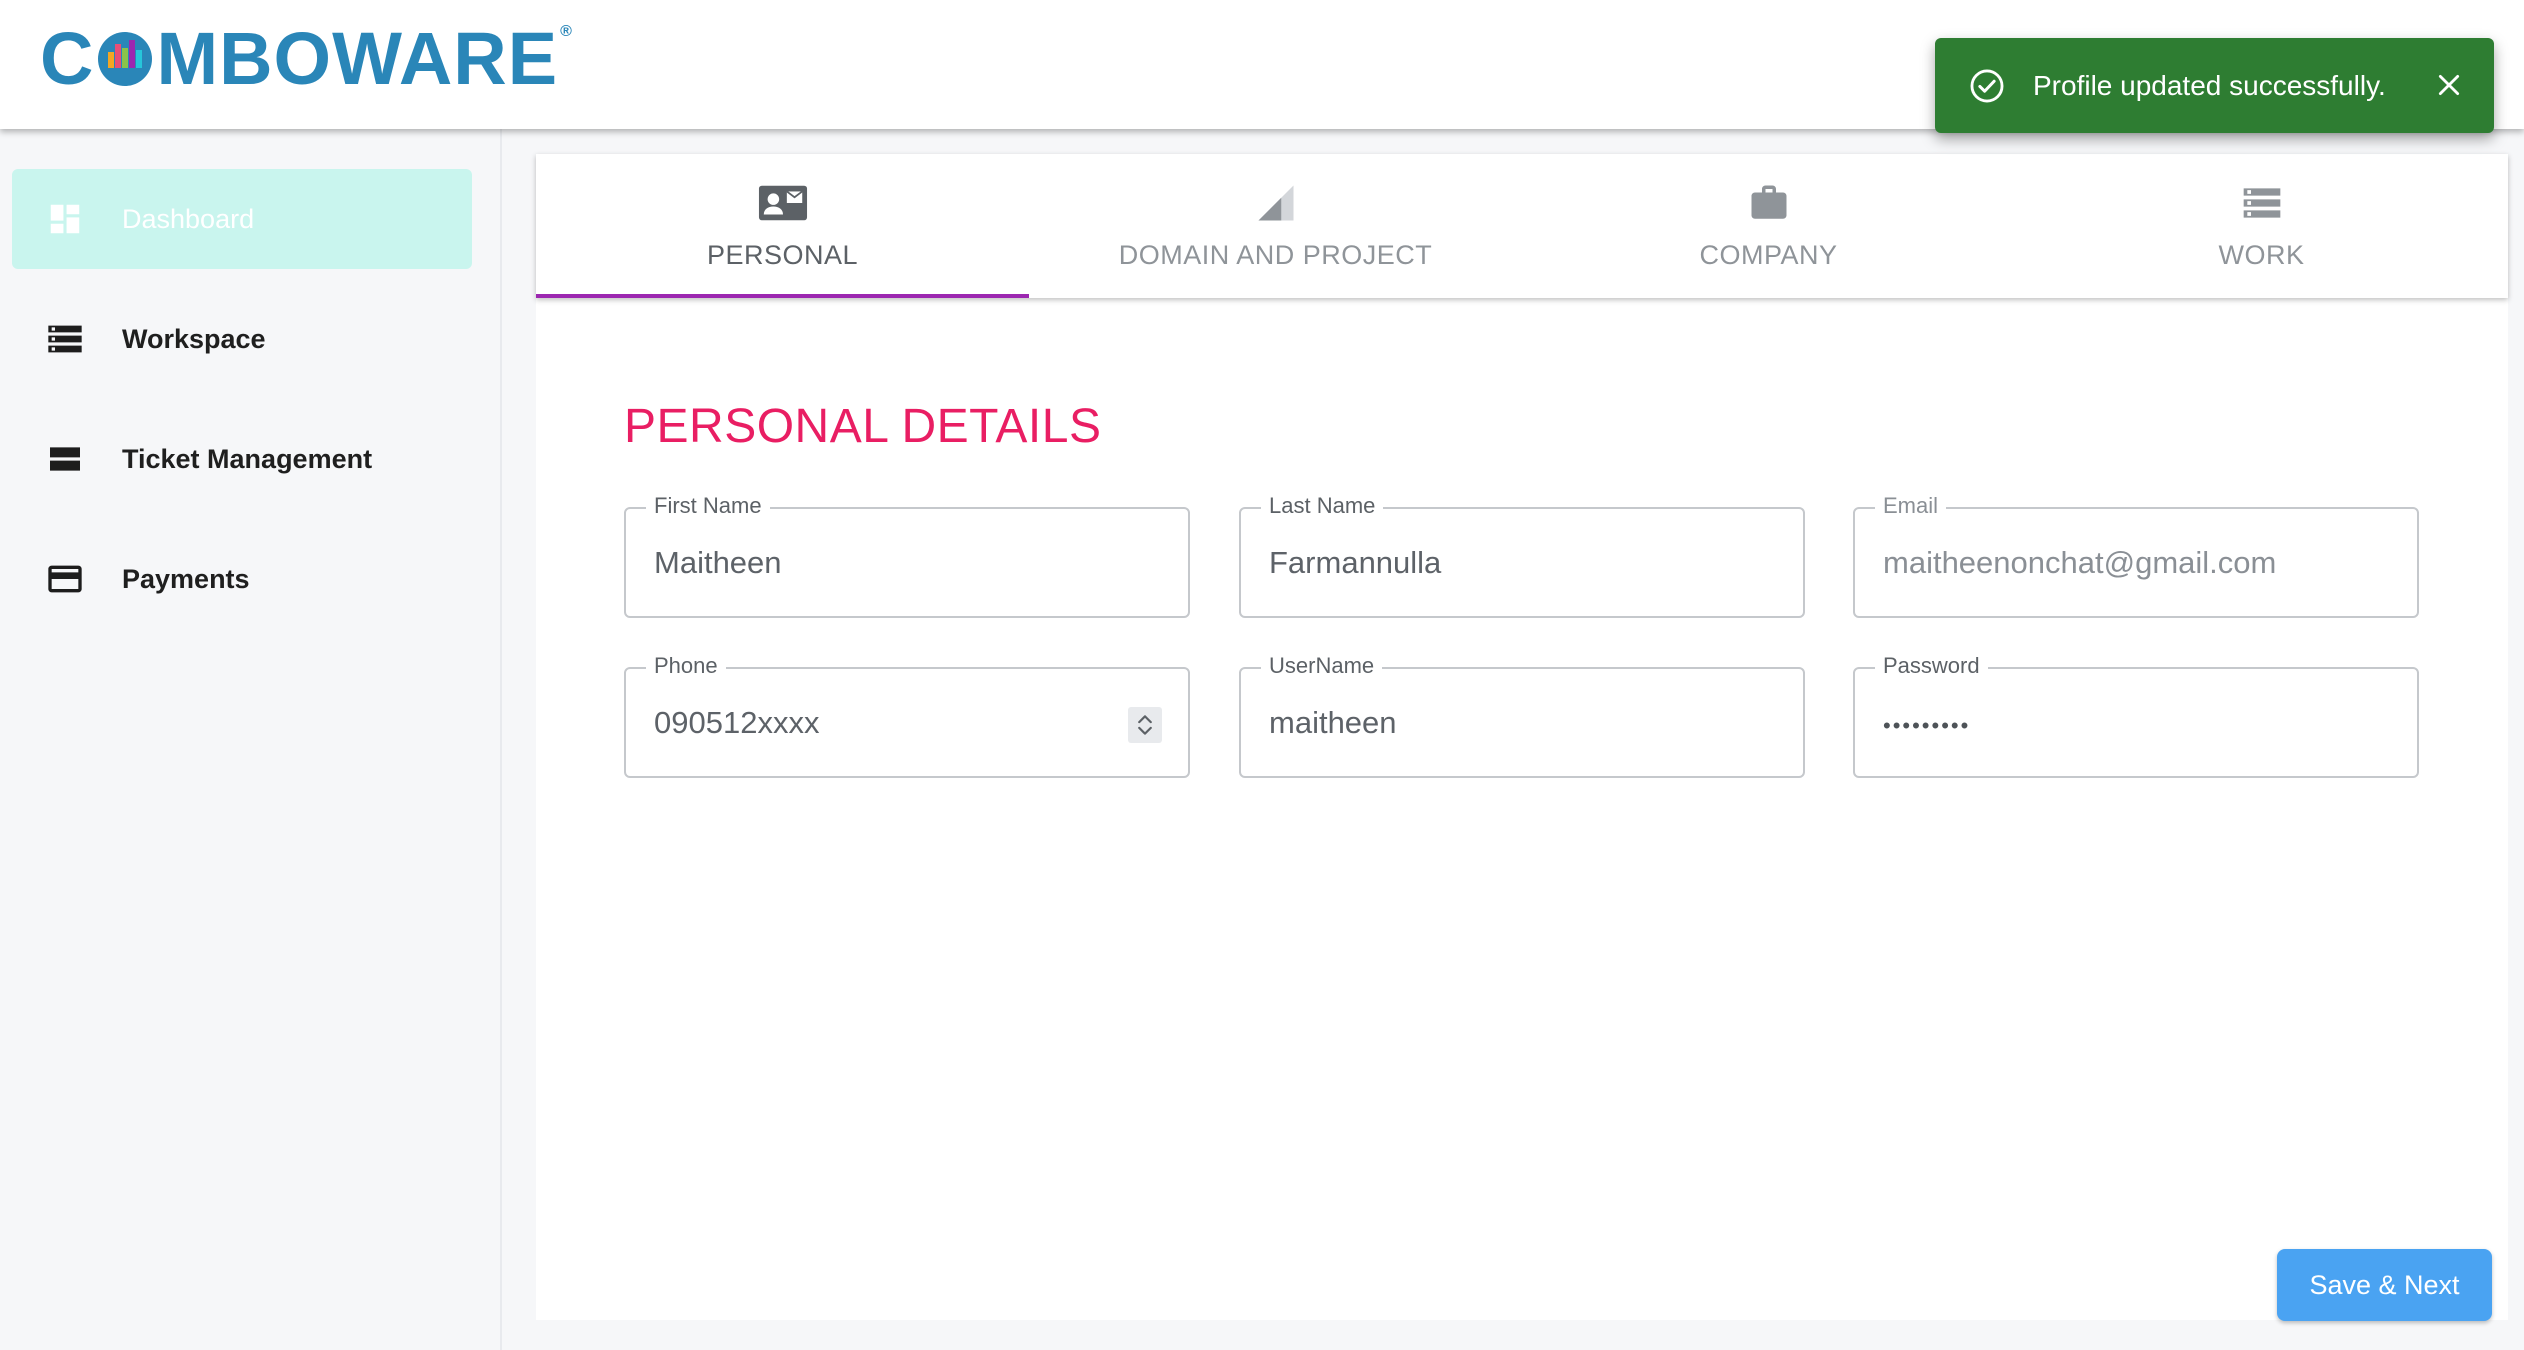 Image resolution: width=2524 pixels, height=1350 pixels. Describe the element at coordinates (357, 58) in the screenshot. I see `logo-text-end: MBOWARE` at that location.